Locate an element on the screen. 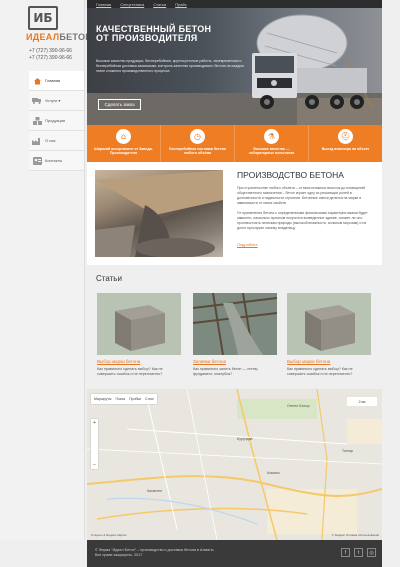  contacts-icon is located at coordinates (37, 160).